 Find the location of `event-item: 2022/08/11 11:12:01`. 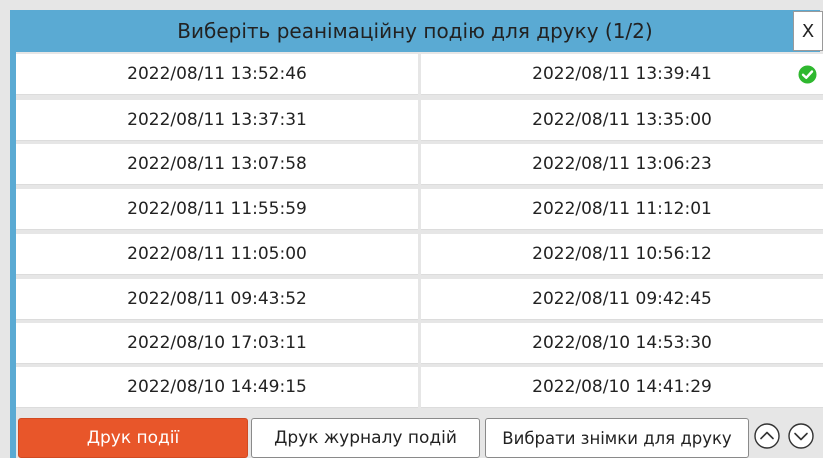

event-item: 2022/08/11 11:12:01 is located at coordinates (622, 209).